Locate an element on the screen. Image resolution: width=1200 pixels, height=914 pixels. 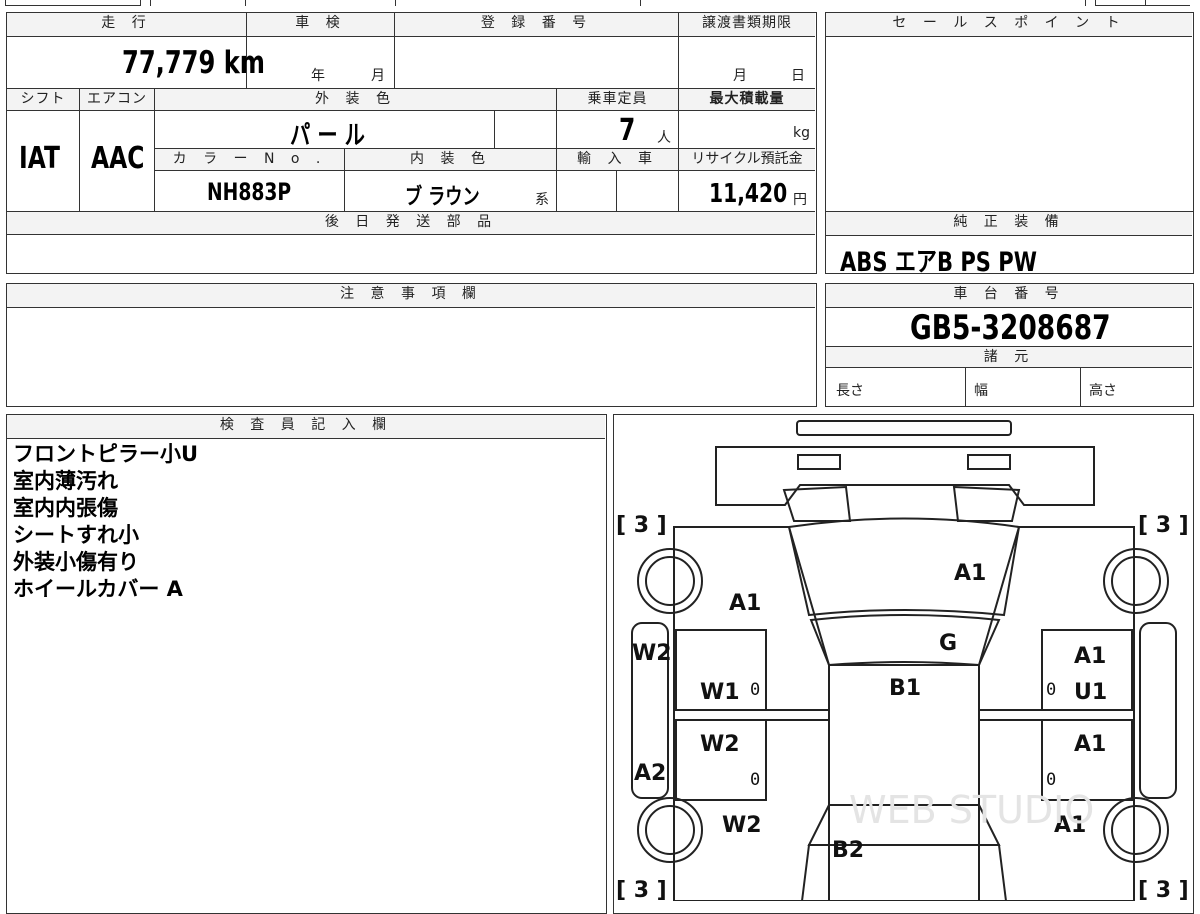
capacity-cell: 7 人 is located at coordinates (618, 130).